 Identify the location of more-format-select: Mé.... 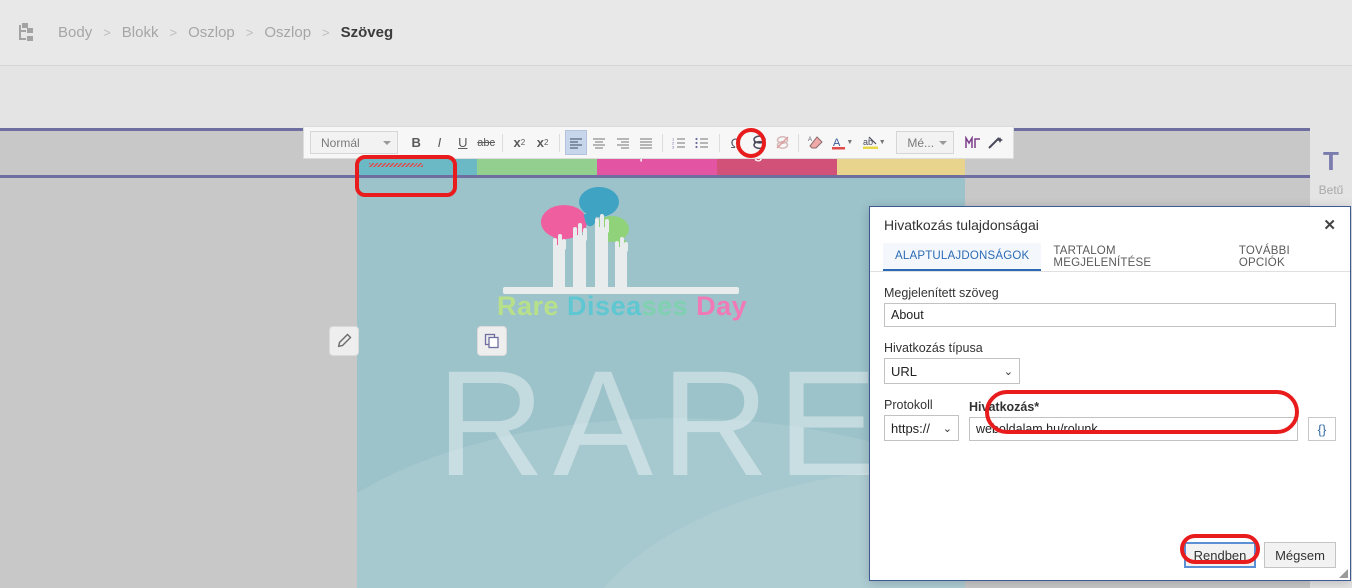
(925, 142).